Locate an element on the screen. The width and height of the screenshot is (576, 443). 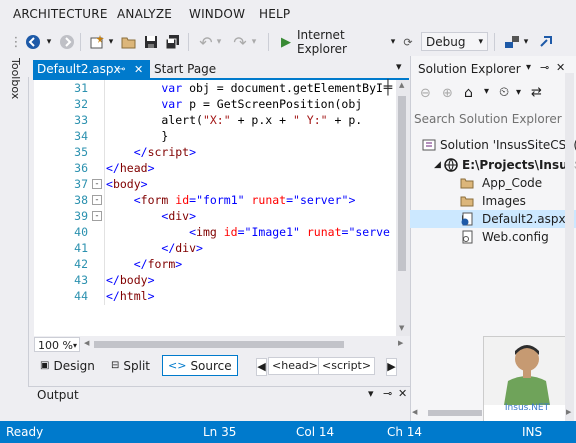
source-view-button: <> Source is located at coordinates (200, 365).